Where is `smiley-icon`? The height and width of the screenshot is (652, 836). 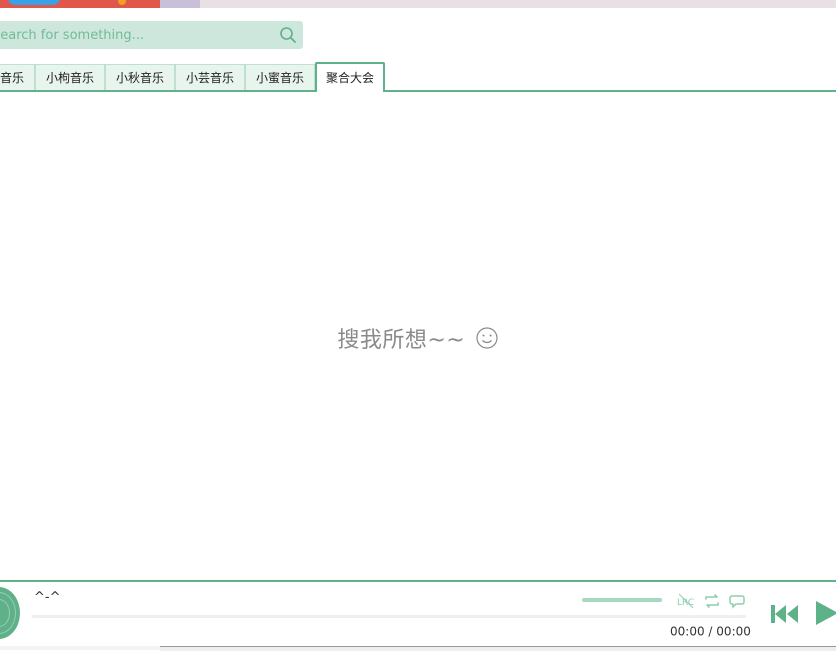 smiley-icon is located at coordinates (487, 338).